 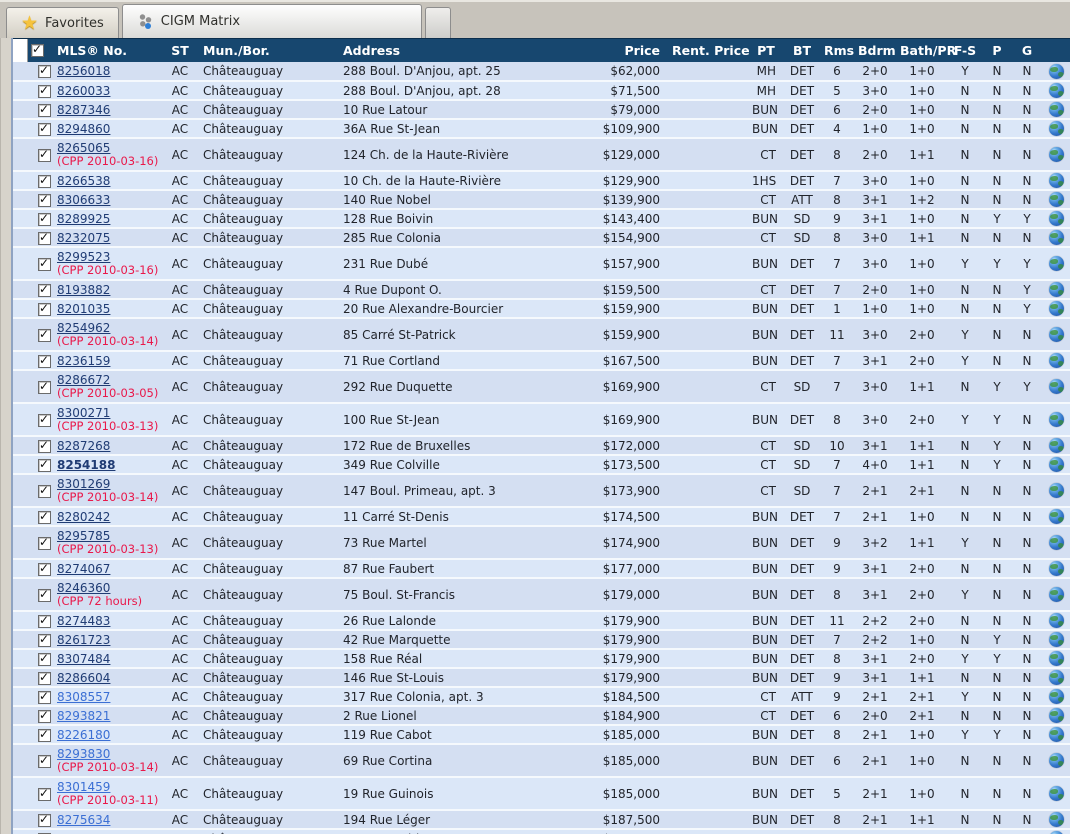 What do you see at coordinates (83, 517) in the screenshot?
I see `mls-link: 8280242` at bounding box center [83, 517].